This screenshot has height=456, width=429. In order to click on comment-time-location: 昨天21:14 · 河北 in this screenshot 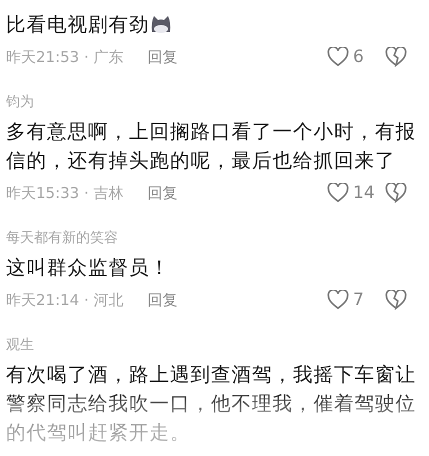, I will do `click(65, 300)`.